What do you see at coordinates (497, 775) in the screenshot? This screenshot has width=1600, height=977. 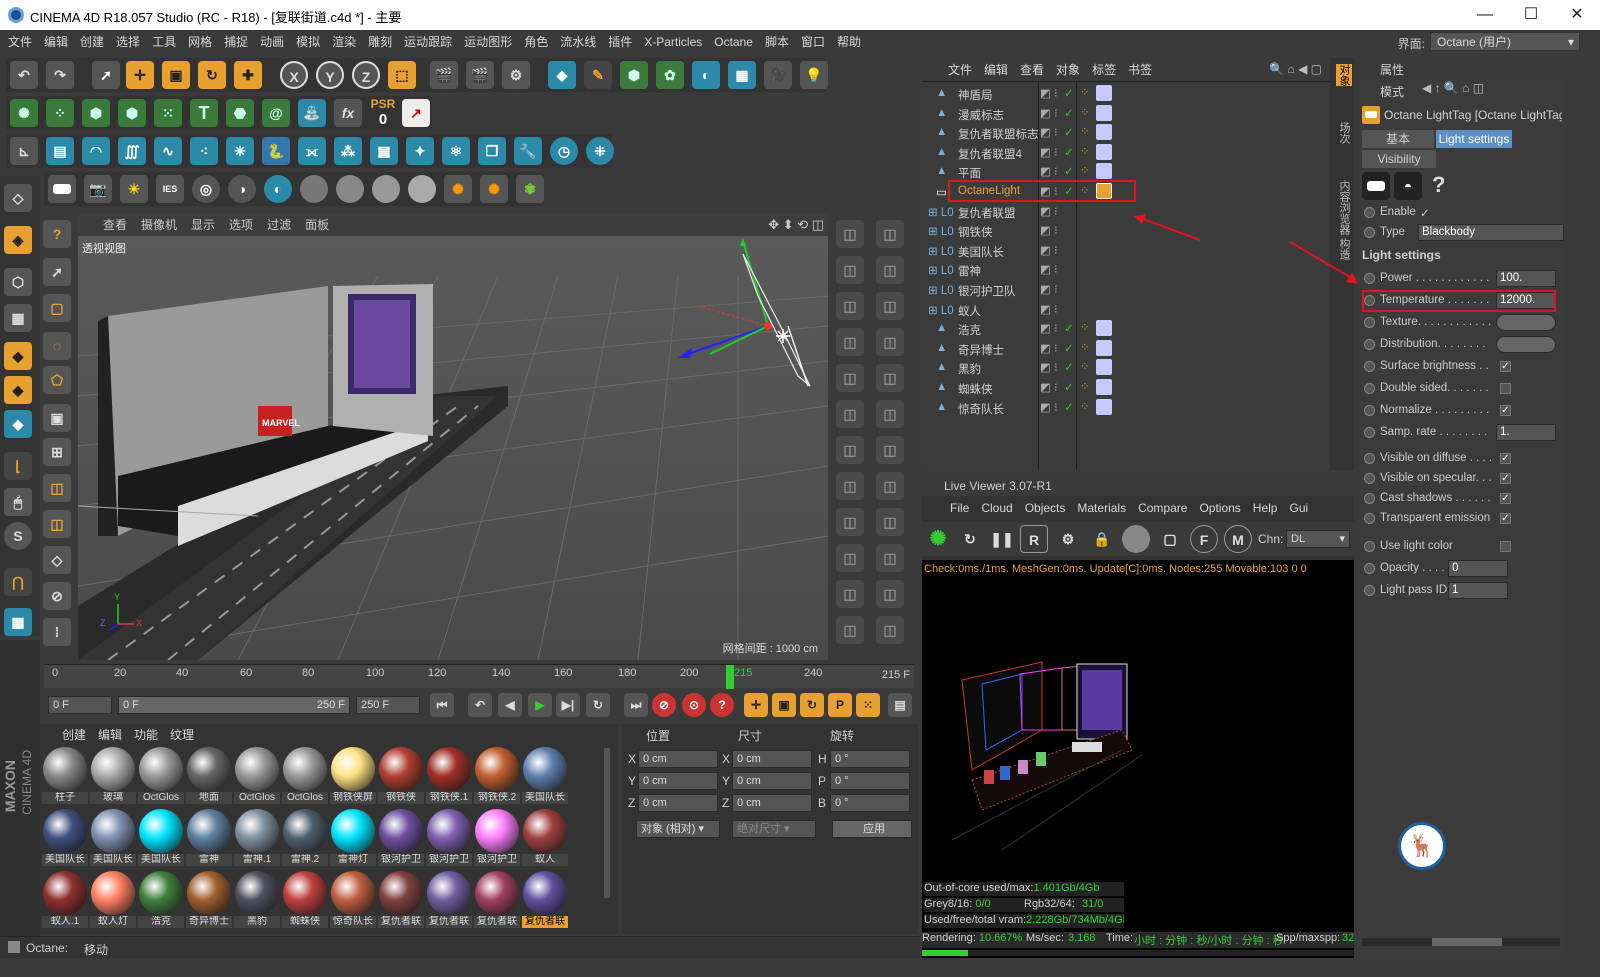 I see `material-swatch: 钢铁侠.2` at bounding box center [497, 775].